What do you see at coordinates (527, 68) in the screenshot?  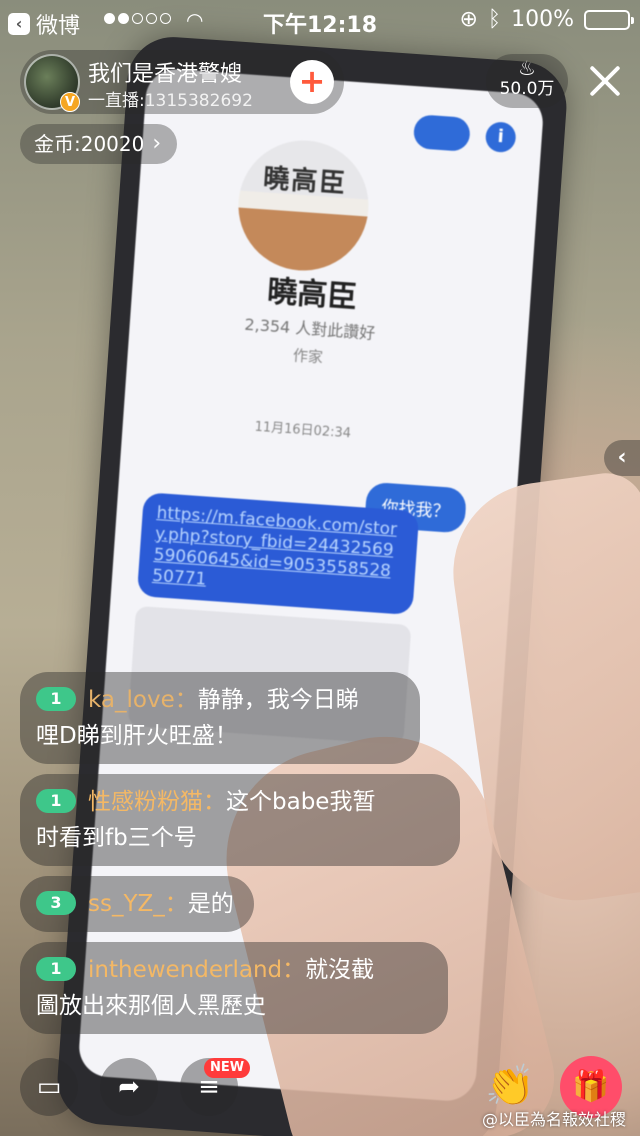 I see `flame-icon: ♨` at bounding box center [527, 68].